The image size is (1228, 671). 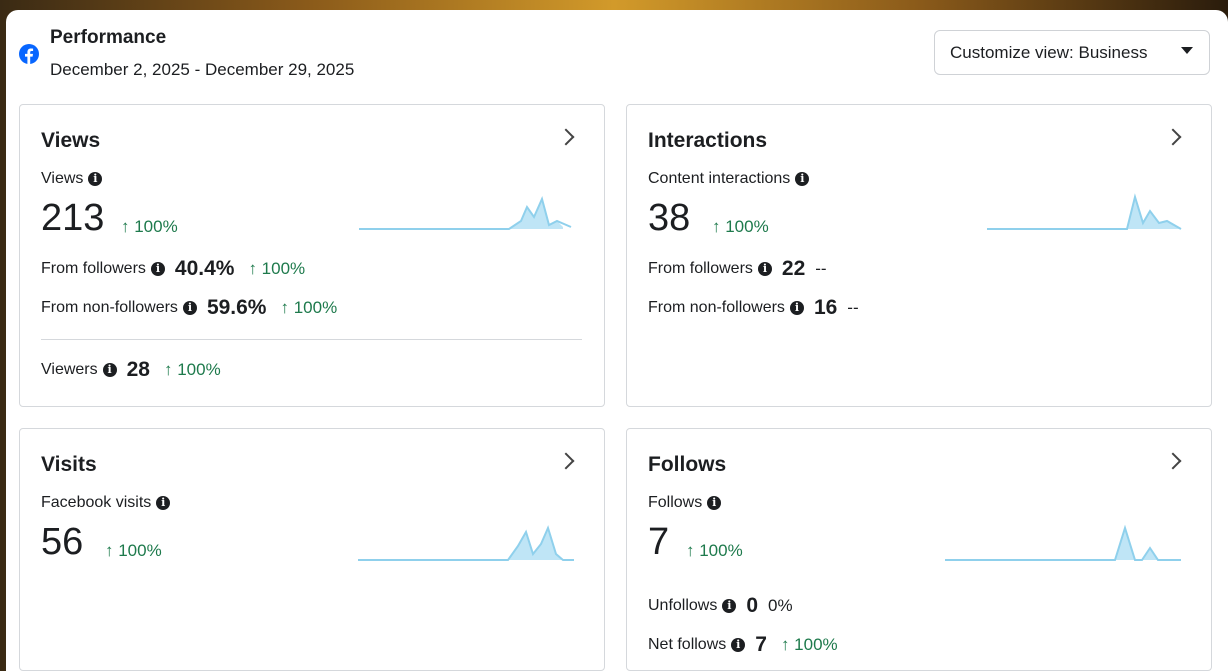 I want to click on follows-value: 7, so click(x=659, y=542).